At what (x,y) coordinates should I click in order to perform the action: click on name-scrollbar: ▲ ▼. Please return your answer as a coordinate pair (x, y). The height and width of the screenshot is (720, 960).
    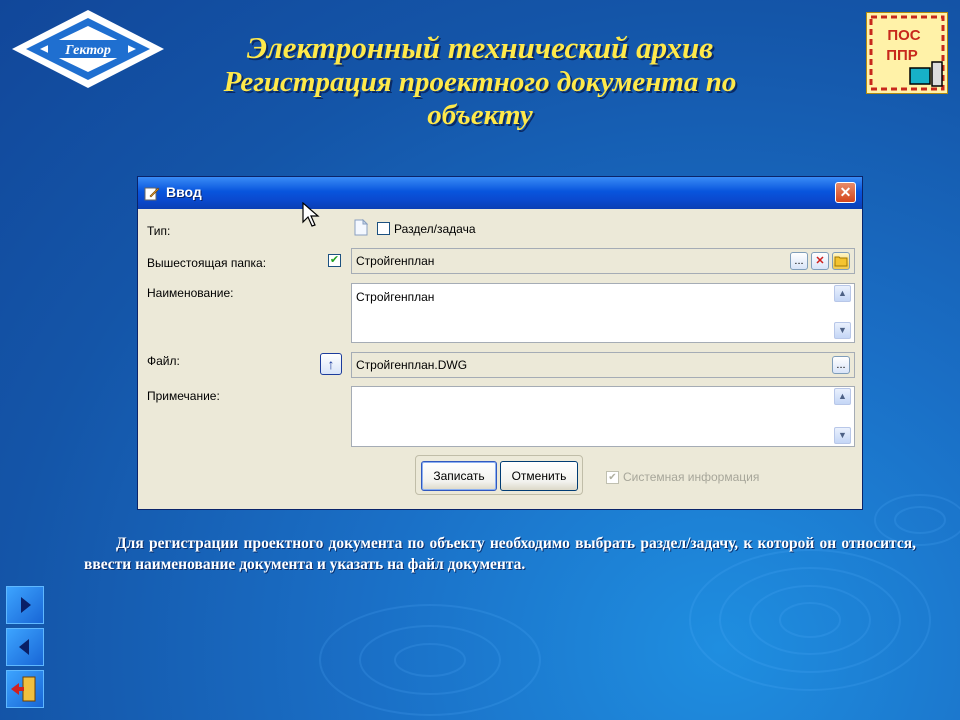
    Looking at the image, I should click on (842, 313).